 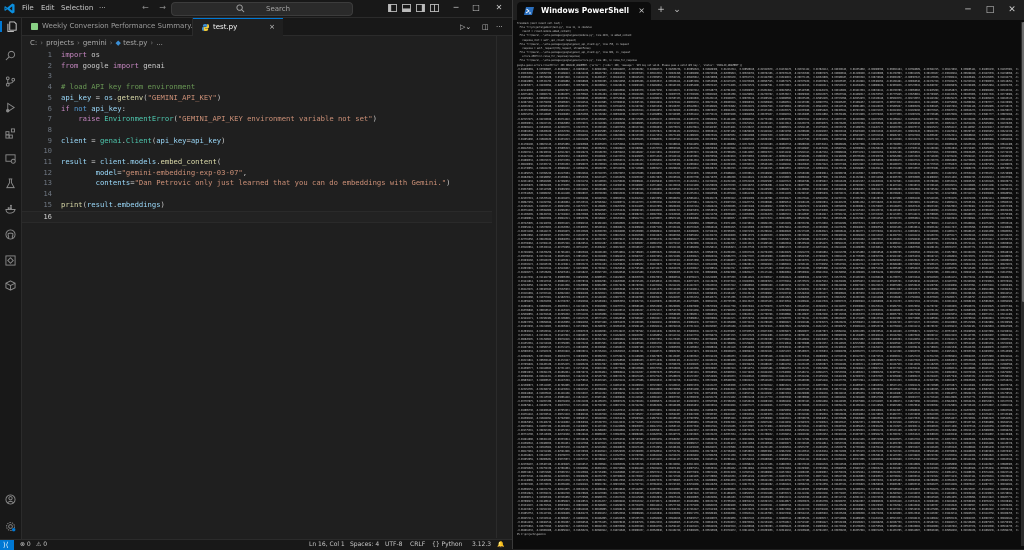 I want to click on code-line: 10, so click(x=257, y=151).